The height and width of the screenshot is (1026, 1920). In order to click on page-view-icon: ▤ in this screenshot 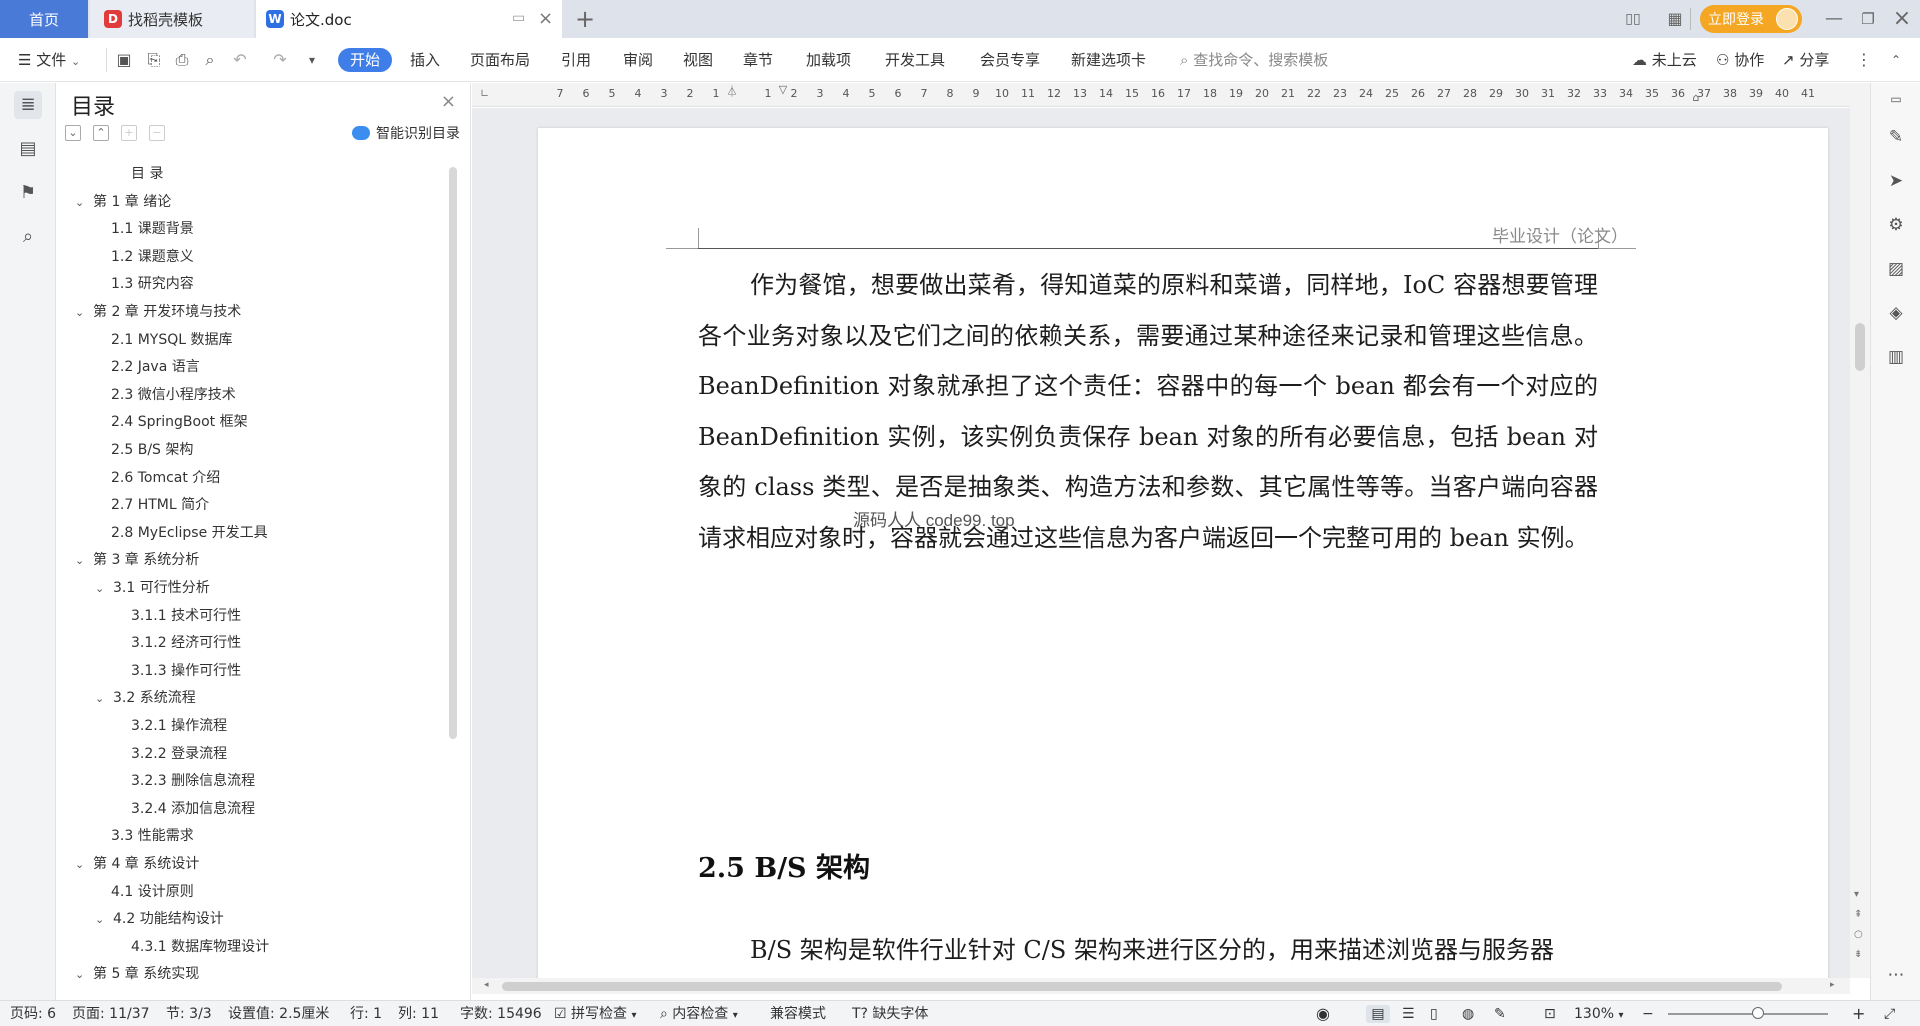, I will do `click(1378, 1014)`.